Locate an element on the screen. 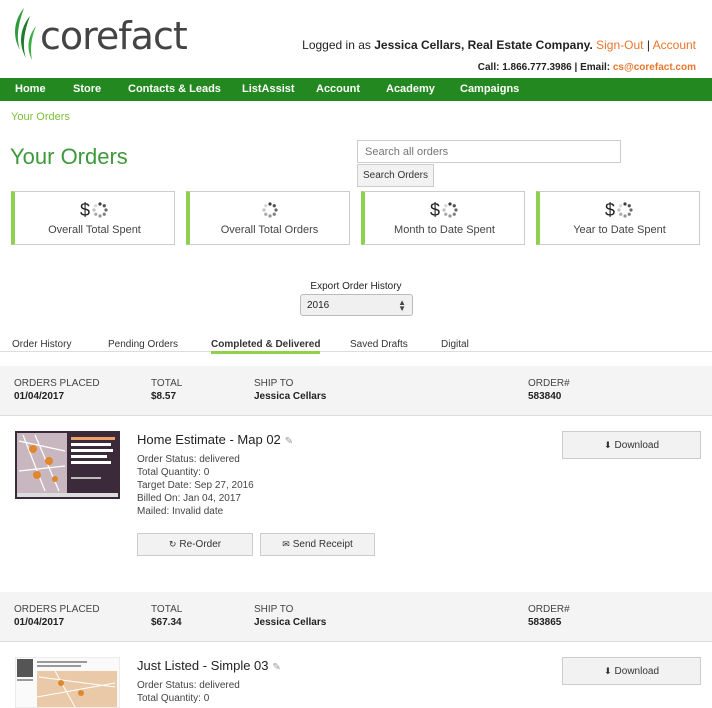 This screenshot has width=712, height=708. user-name: Jessica Cellars, Real Estate Company. is located at coordinates (483, 45).